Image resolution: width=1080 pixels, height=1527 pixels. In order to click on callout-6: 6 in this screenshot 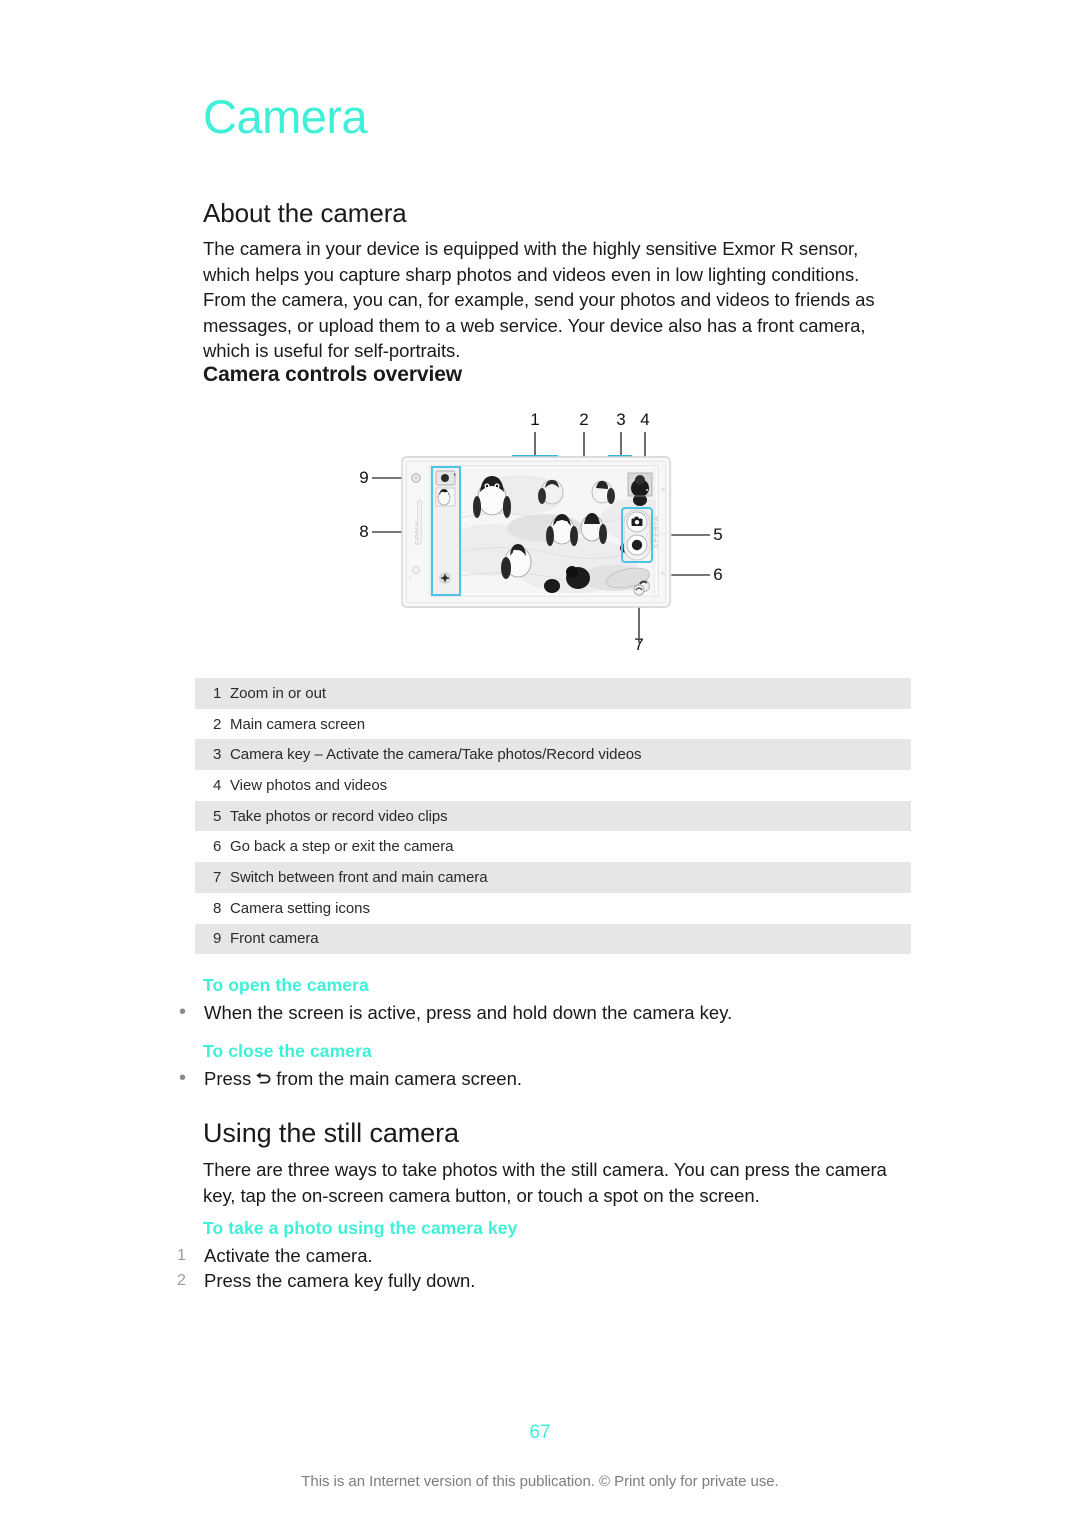, I will do `click(717, 574)`.